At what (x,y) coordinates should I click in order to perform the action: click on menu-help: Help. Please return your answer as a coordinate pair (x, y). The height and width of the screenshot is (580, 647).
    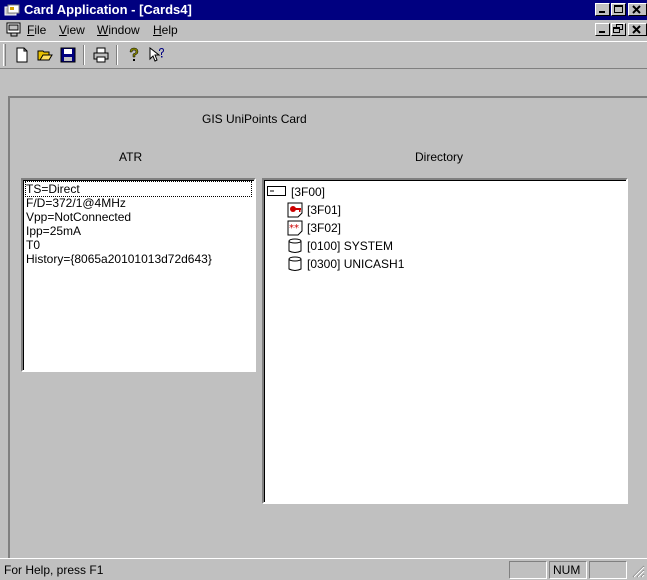
    Looking at the image, I should click on (165, 30).